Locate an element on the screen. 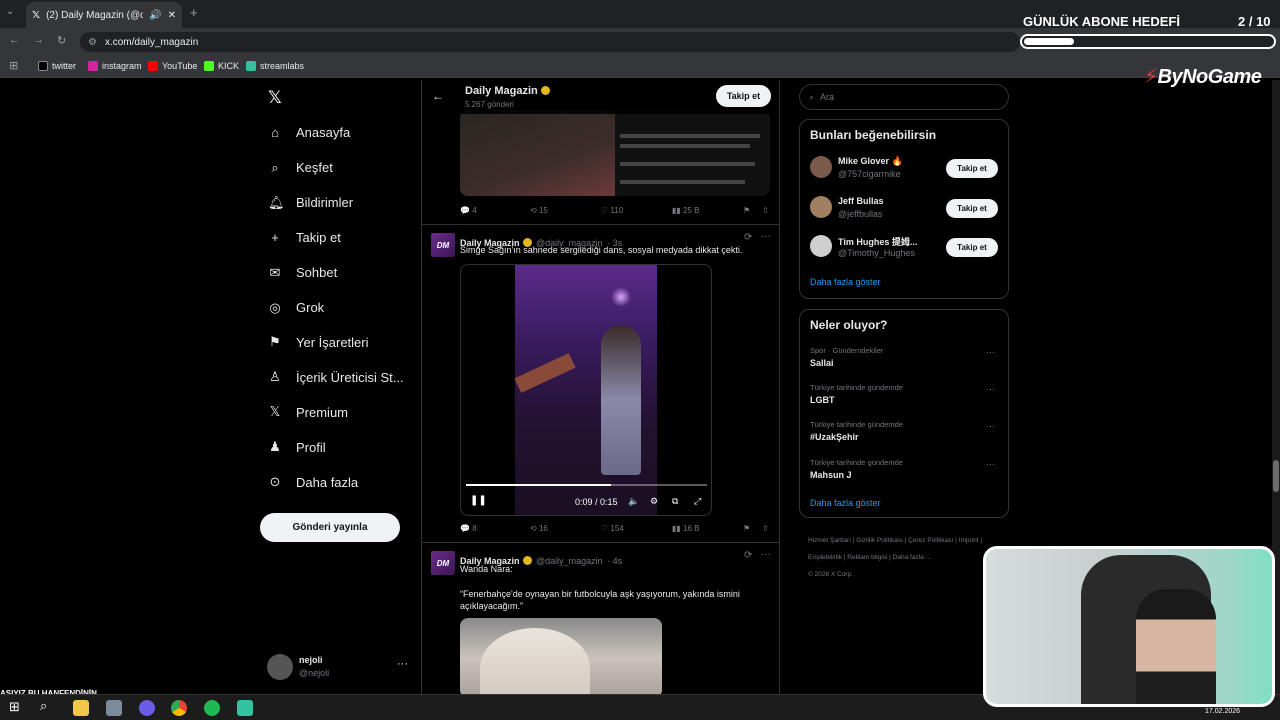 The image size is (1280, 720). pip-icon: ⧉ is located at coordinates (675, 501).